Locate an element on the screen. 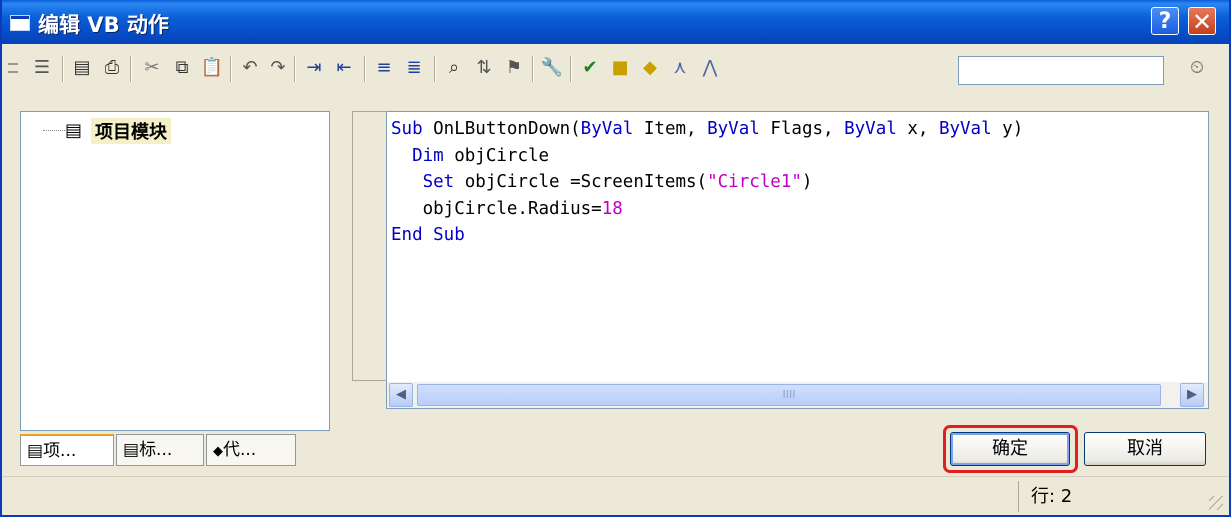 This screenshot has width=1231, height=517. format-icon: ▤ is located at coordinates (82, 68).